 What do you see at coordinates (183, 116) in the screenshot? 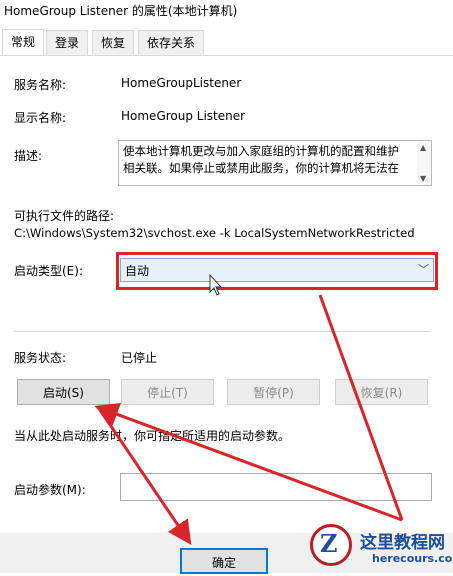
I see `display-name-value: HomeGroup Listener` at bounding box center [183, 116].